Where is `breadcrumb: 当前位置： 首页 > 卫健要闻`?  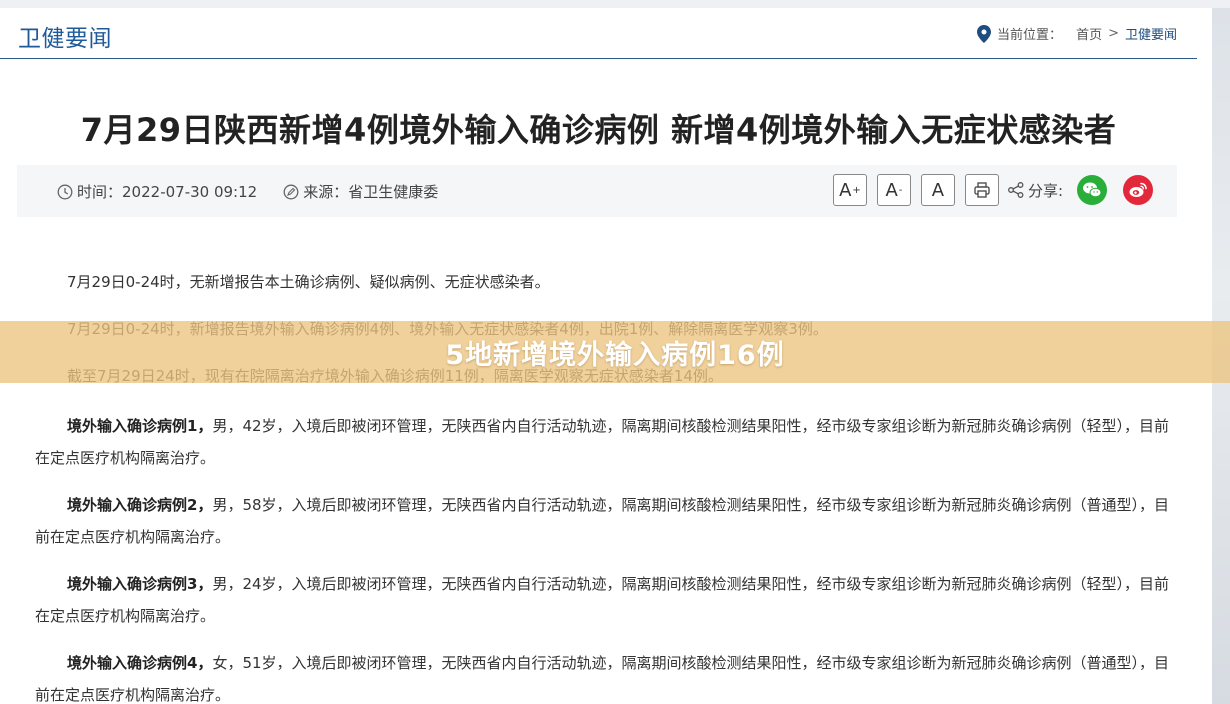
breadcrumb: 当前位置： 首页 > 卫健要闻 is located at coordinates (1077, 33).